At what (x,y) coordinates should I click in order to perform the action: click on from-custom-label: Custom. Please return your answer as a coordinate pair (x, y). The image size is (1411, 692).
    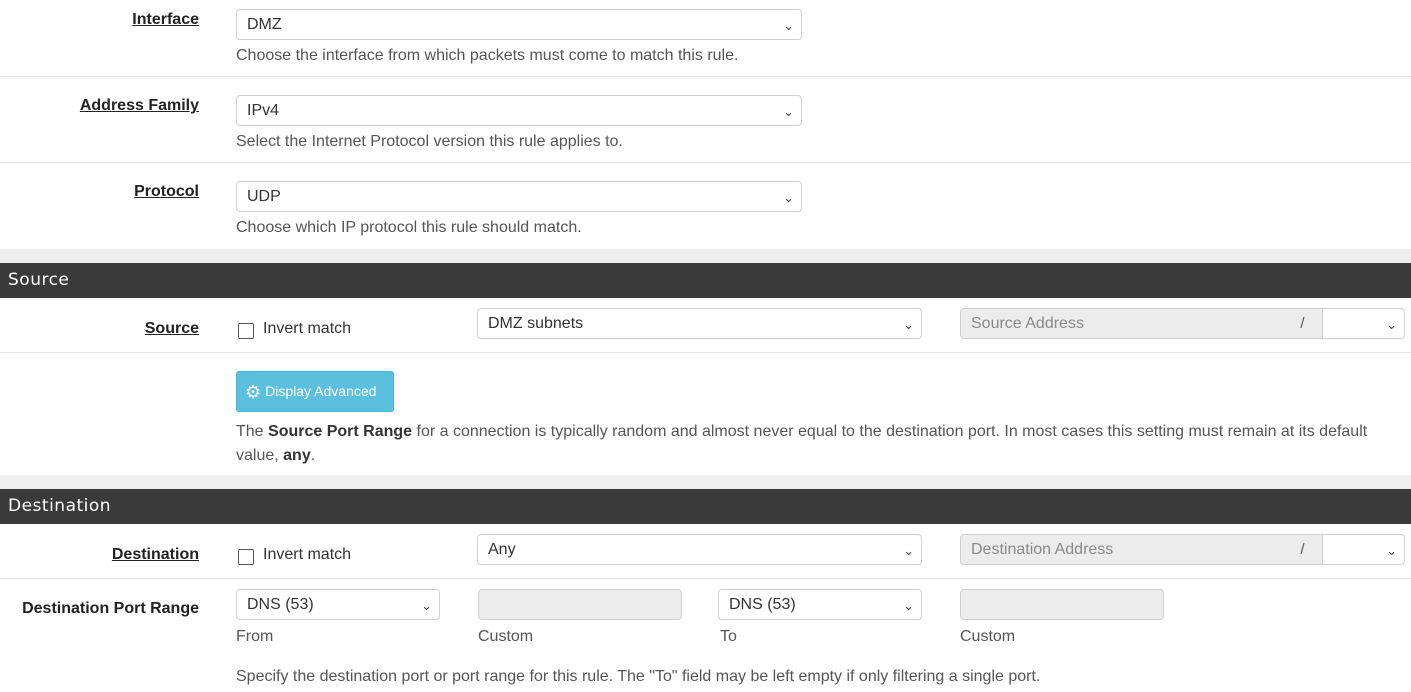
    Looking at the image, I should click on (506, 636).